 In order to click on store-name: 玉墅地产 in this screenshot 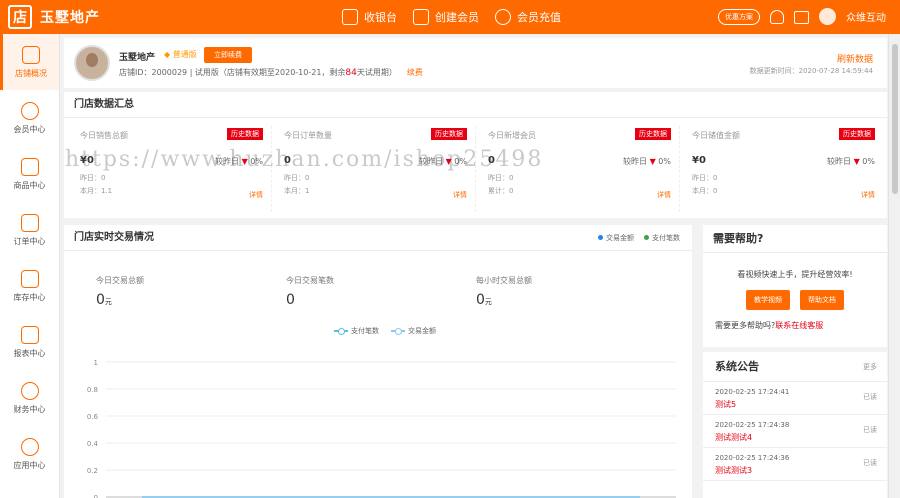, I will do `click(137, 58)`.